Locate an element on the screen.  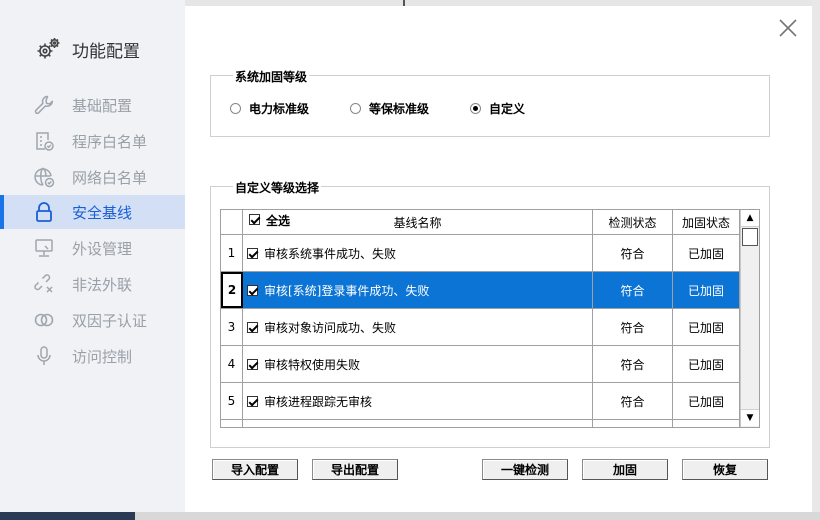
sidebar-item-peripheral-management: 外设管理 is located at coordinates (92, 248).